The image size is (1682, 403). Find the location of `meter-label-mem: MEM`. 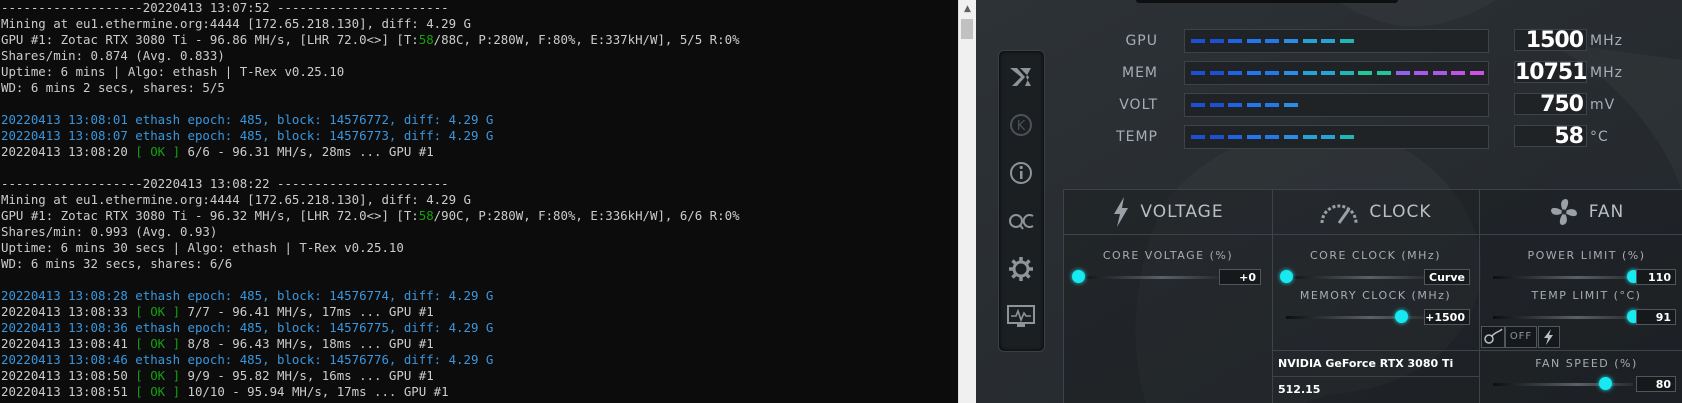

meter-label-mem: MEM is located at coordinates (1139, 73).